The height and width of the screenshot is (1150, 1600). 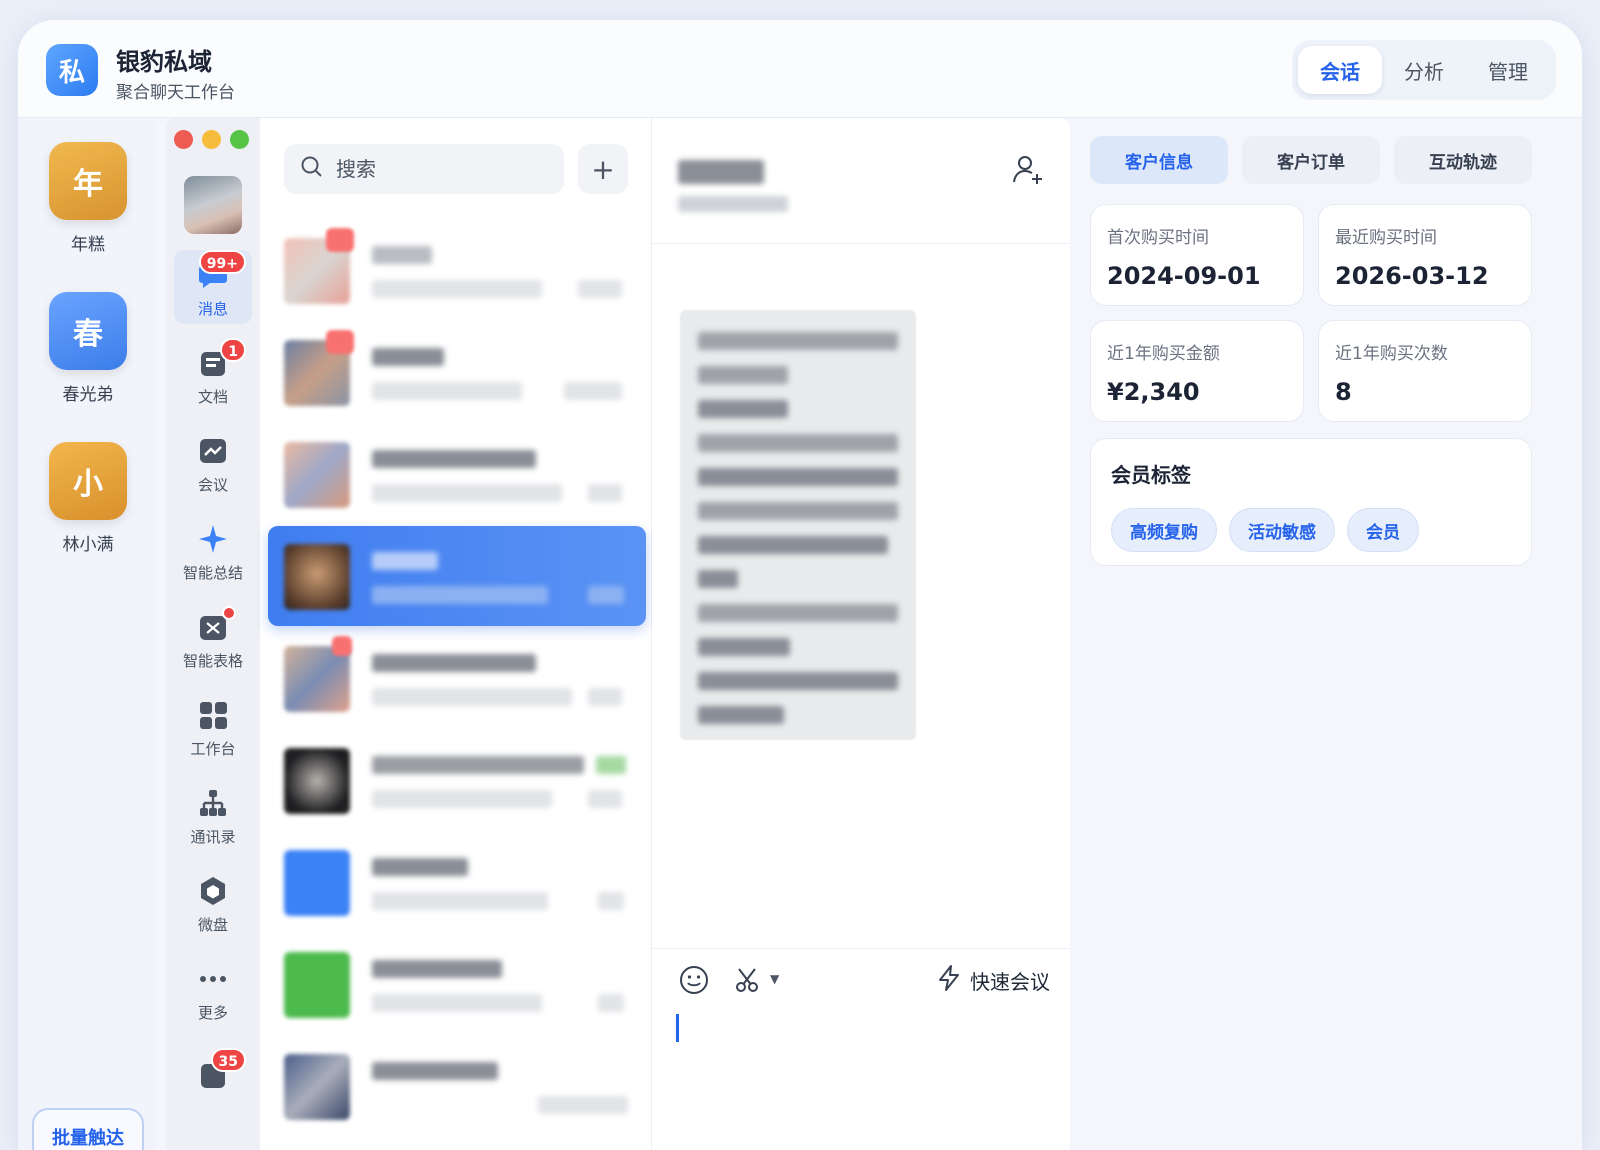 I want to click on first-purchase-card: 首次购买时间 2024-09-01, so click(x=1197, y=255).